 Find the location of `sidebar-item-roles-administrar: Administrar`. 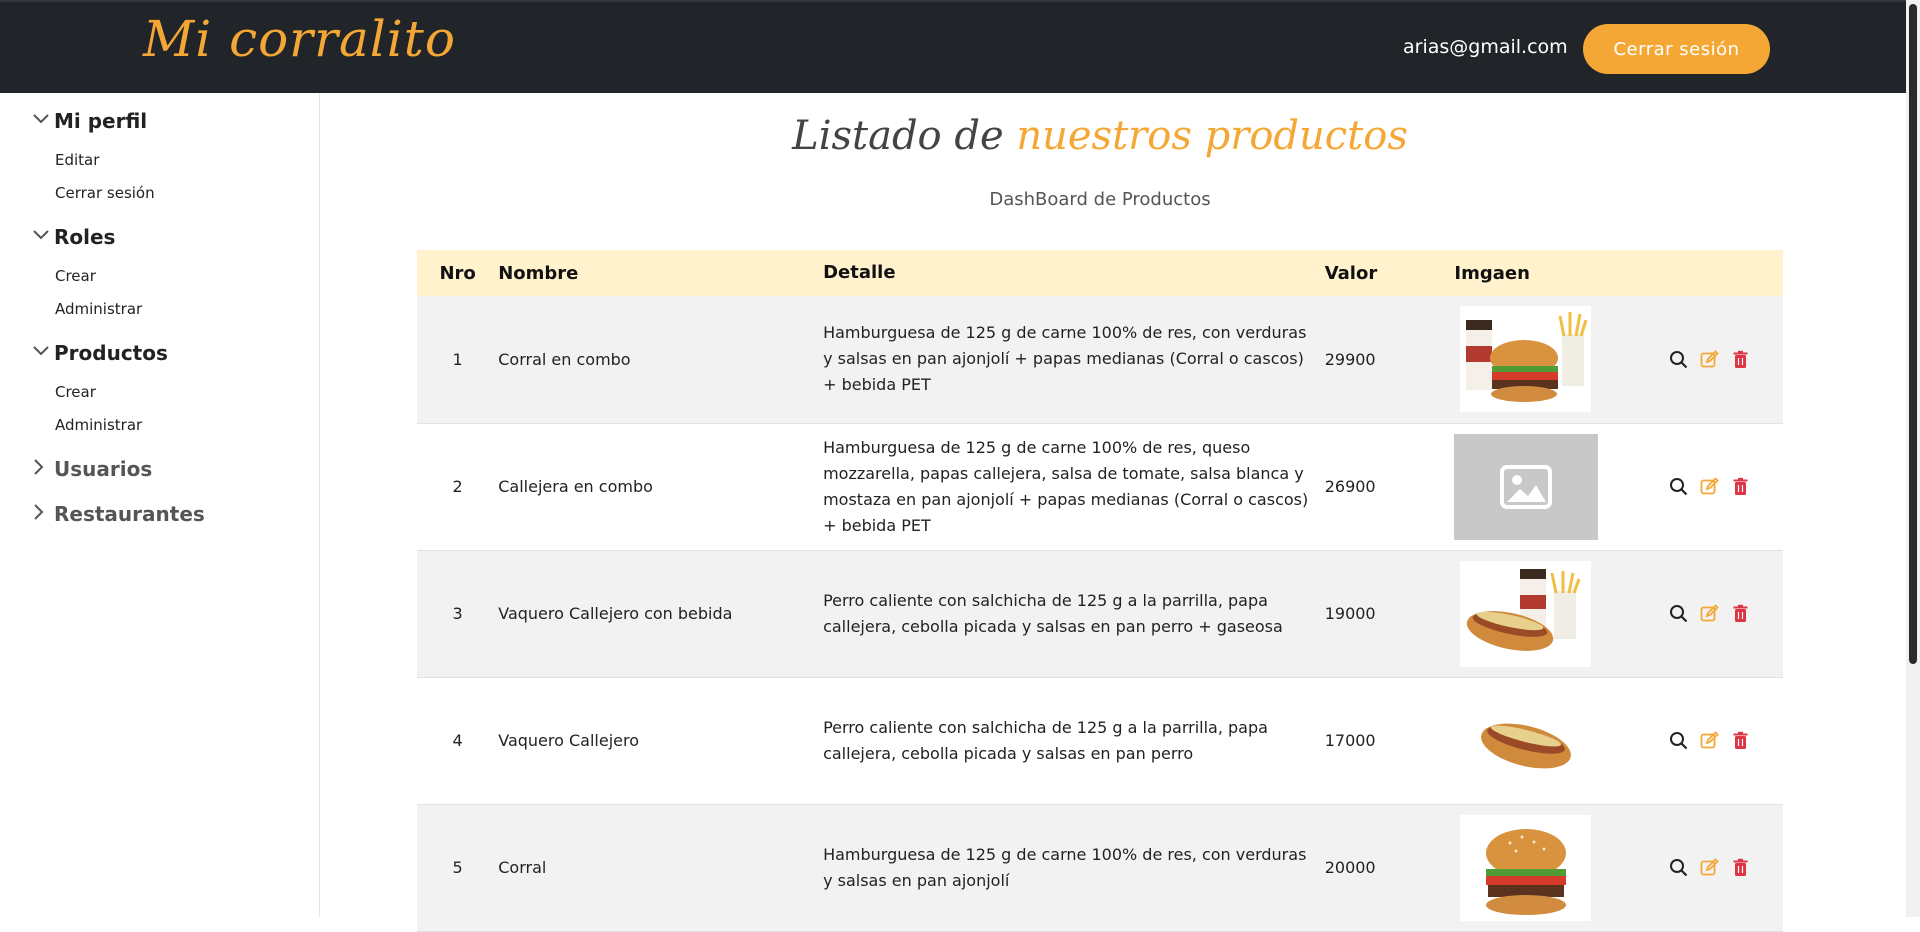

sidebar-item-roles-administrar: Administrar is located at coordinates (98, 309).